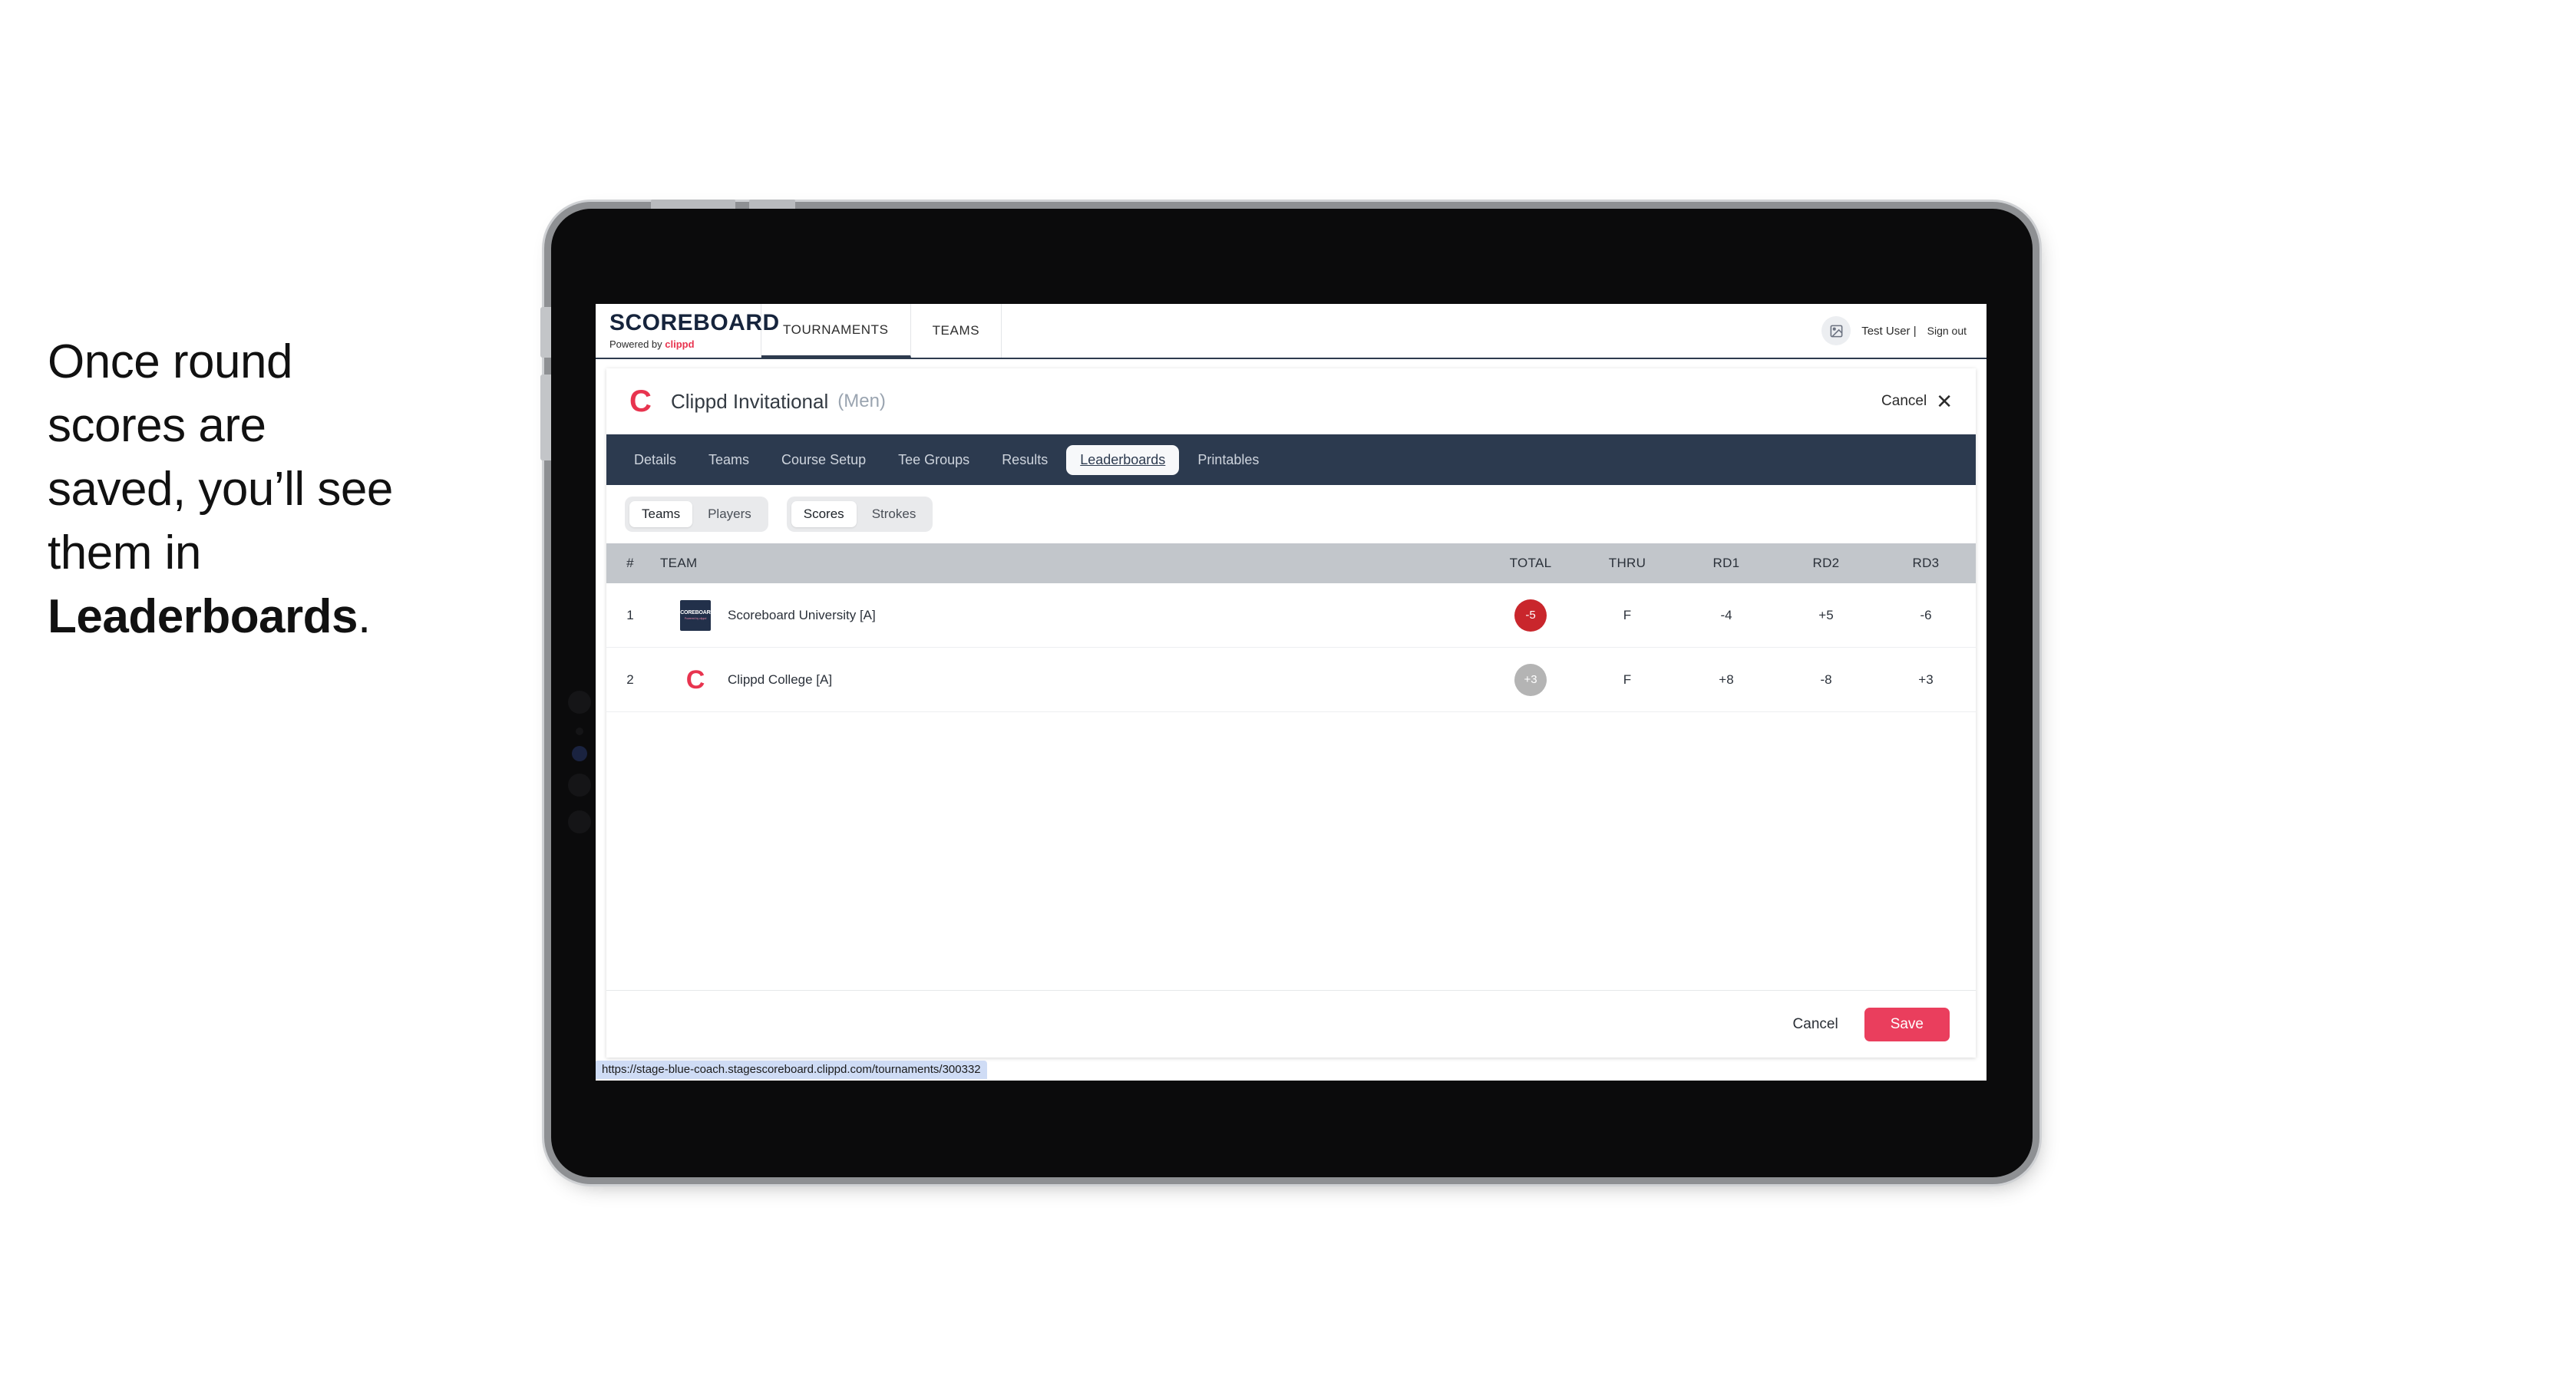  What do you see at coordinates (1726, 563) in the screenshot?
I see `column-header-rd1: RD1` at bounding box center [1726, 563].